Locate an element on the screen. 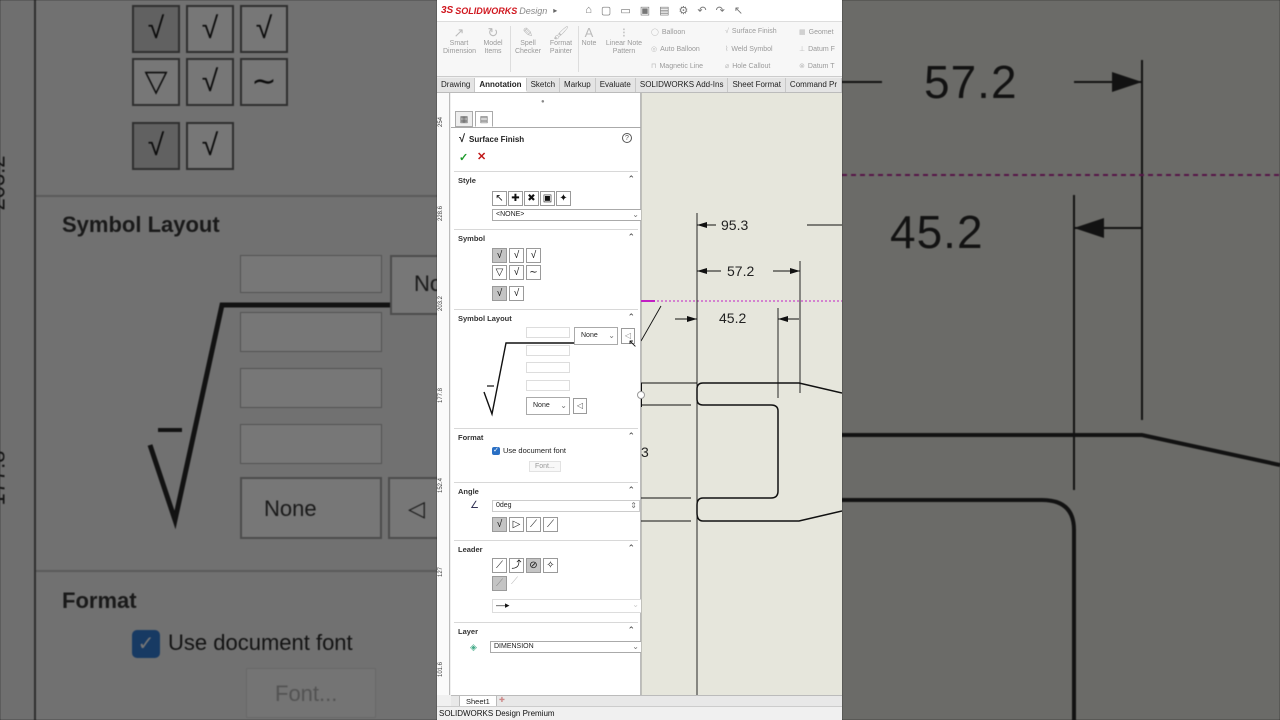 The height and width of the screenshot is (720, 1280). model-items-button: ↻ Model Items is located at coordinates (493, 41).